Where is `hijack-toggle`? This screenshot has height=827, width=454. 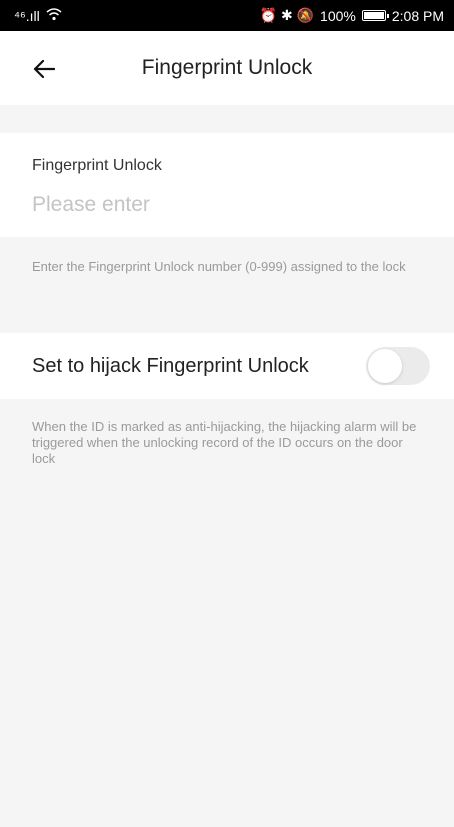 hijack-toggle is located at coordinates (398, 366).